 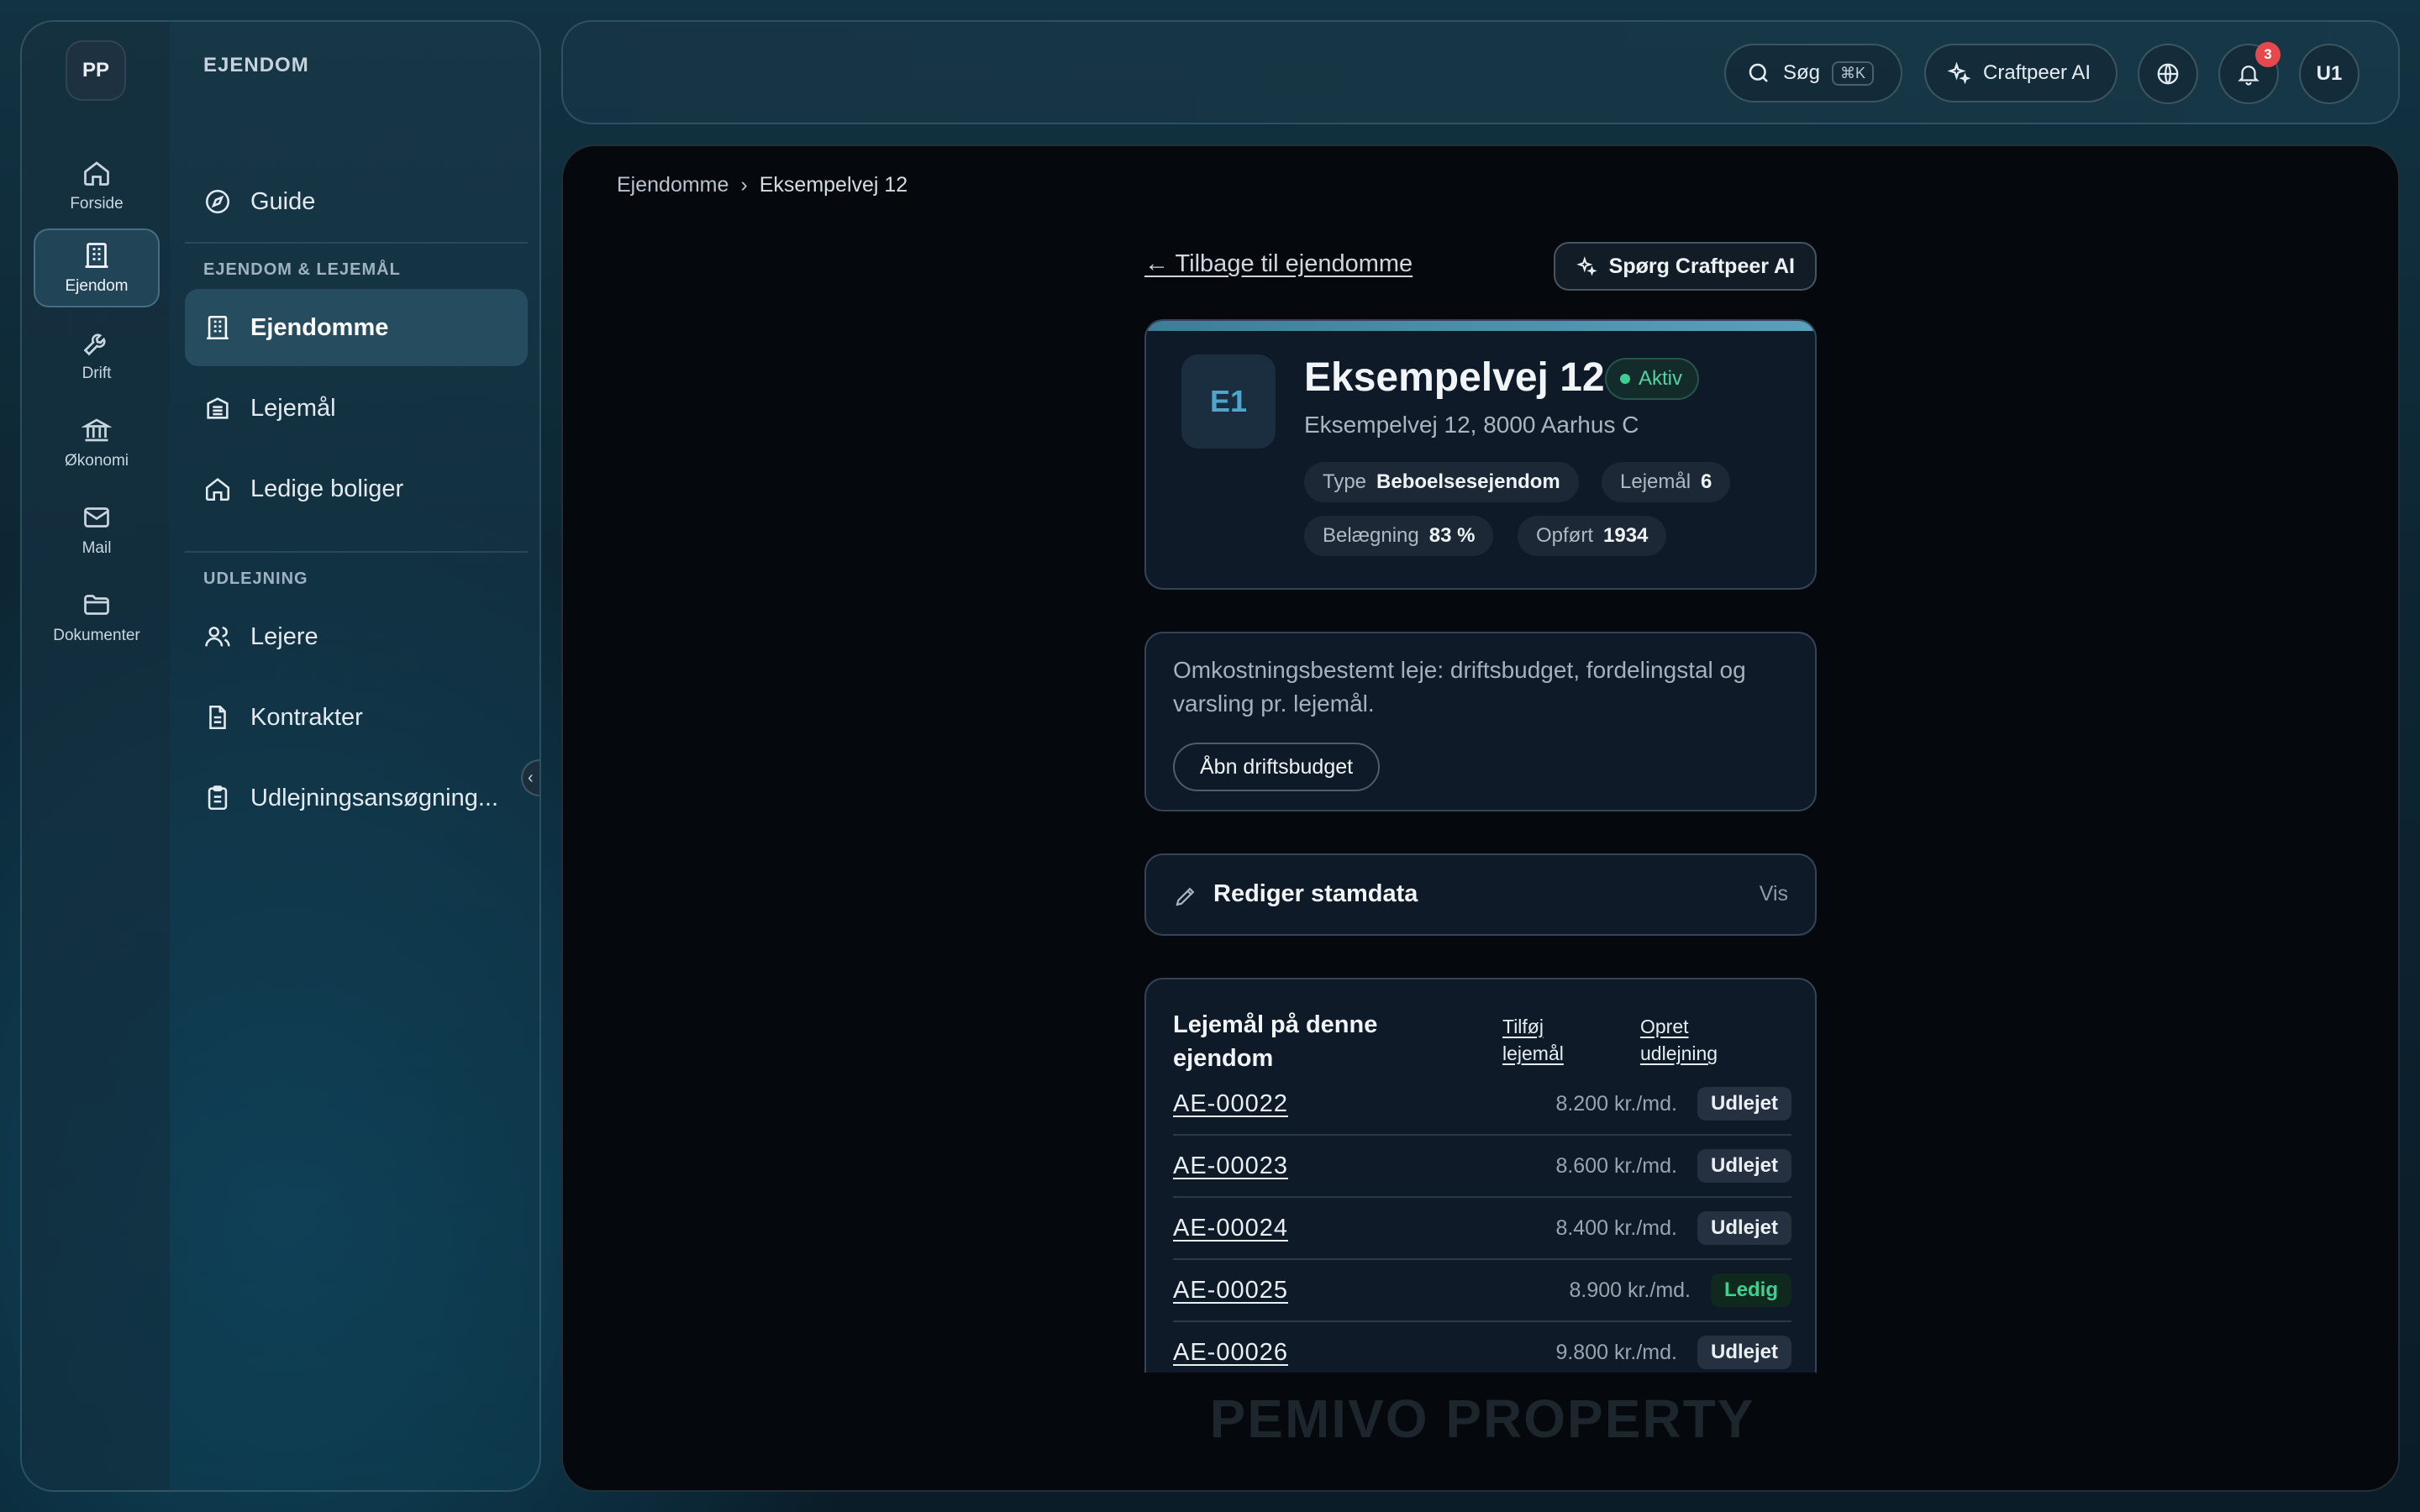 I want to click on ask-craftpeer-ai-button: Spørg Craftpeer AI, so click(x=1685, y=266).